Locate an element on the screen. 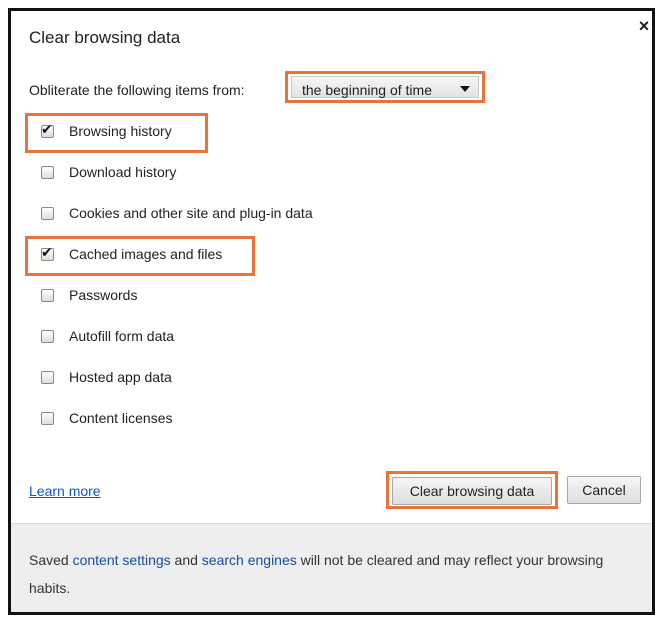 The height and width of the screenshot is (618, 655). time-range-select: the beginning of time is located at coordinates (385, 87).